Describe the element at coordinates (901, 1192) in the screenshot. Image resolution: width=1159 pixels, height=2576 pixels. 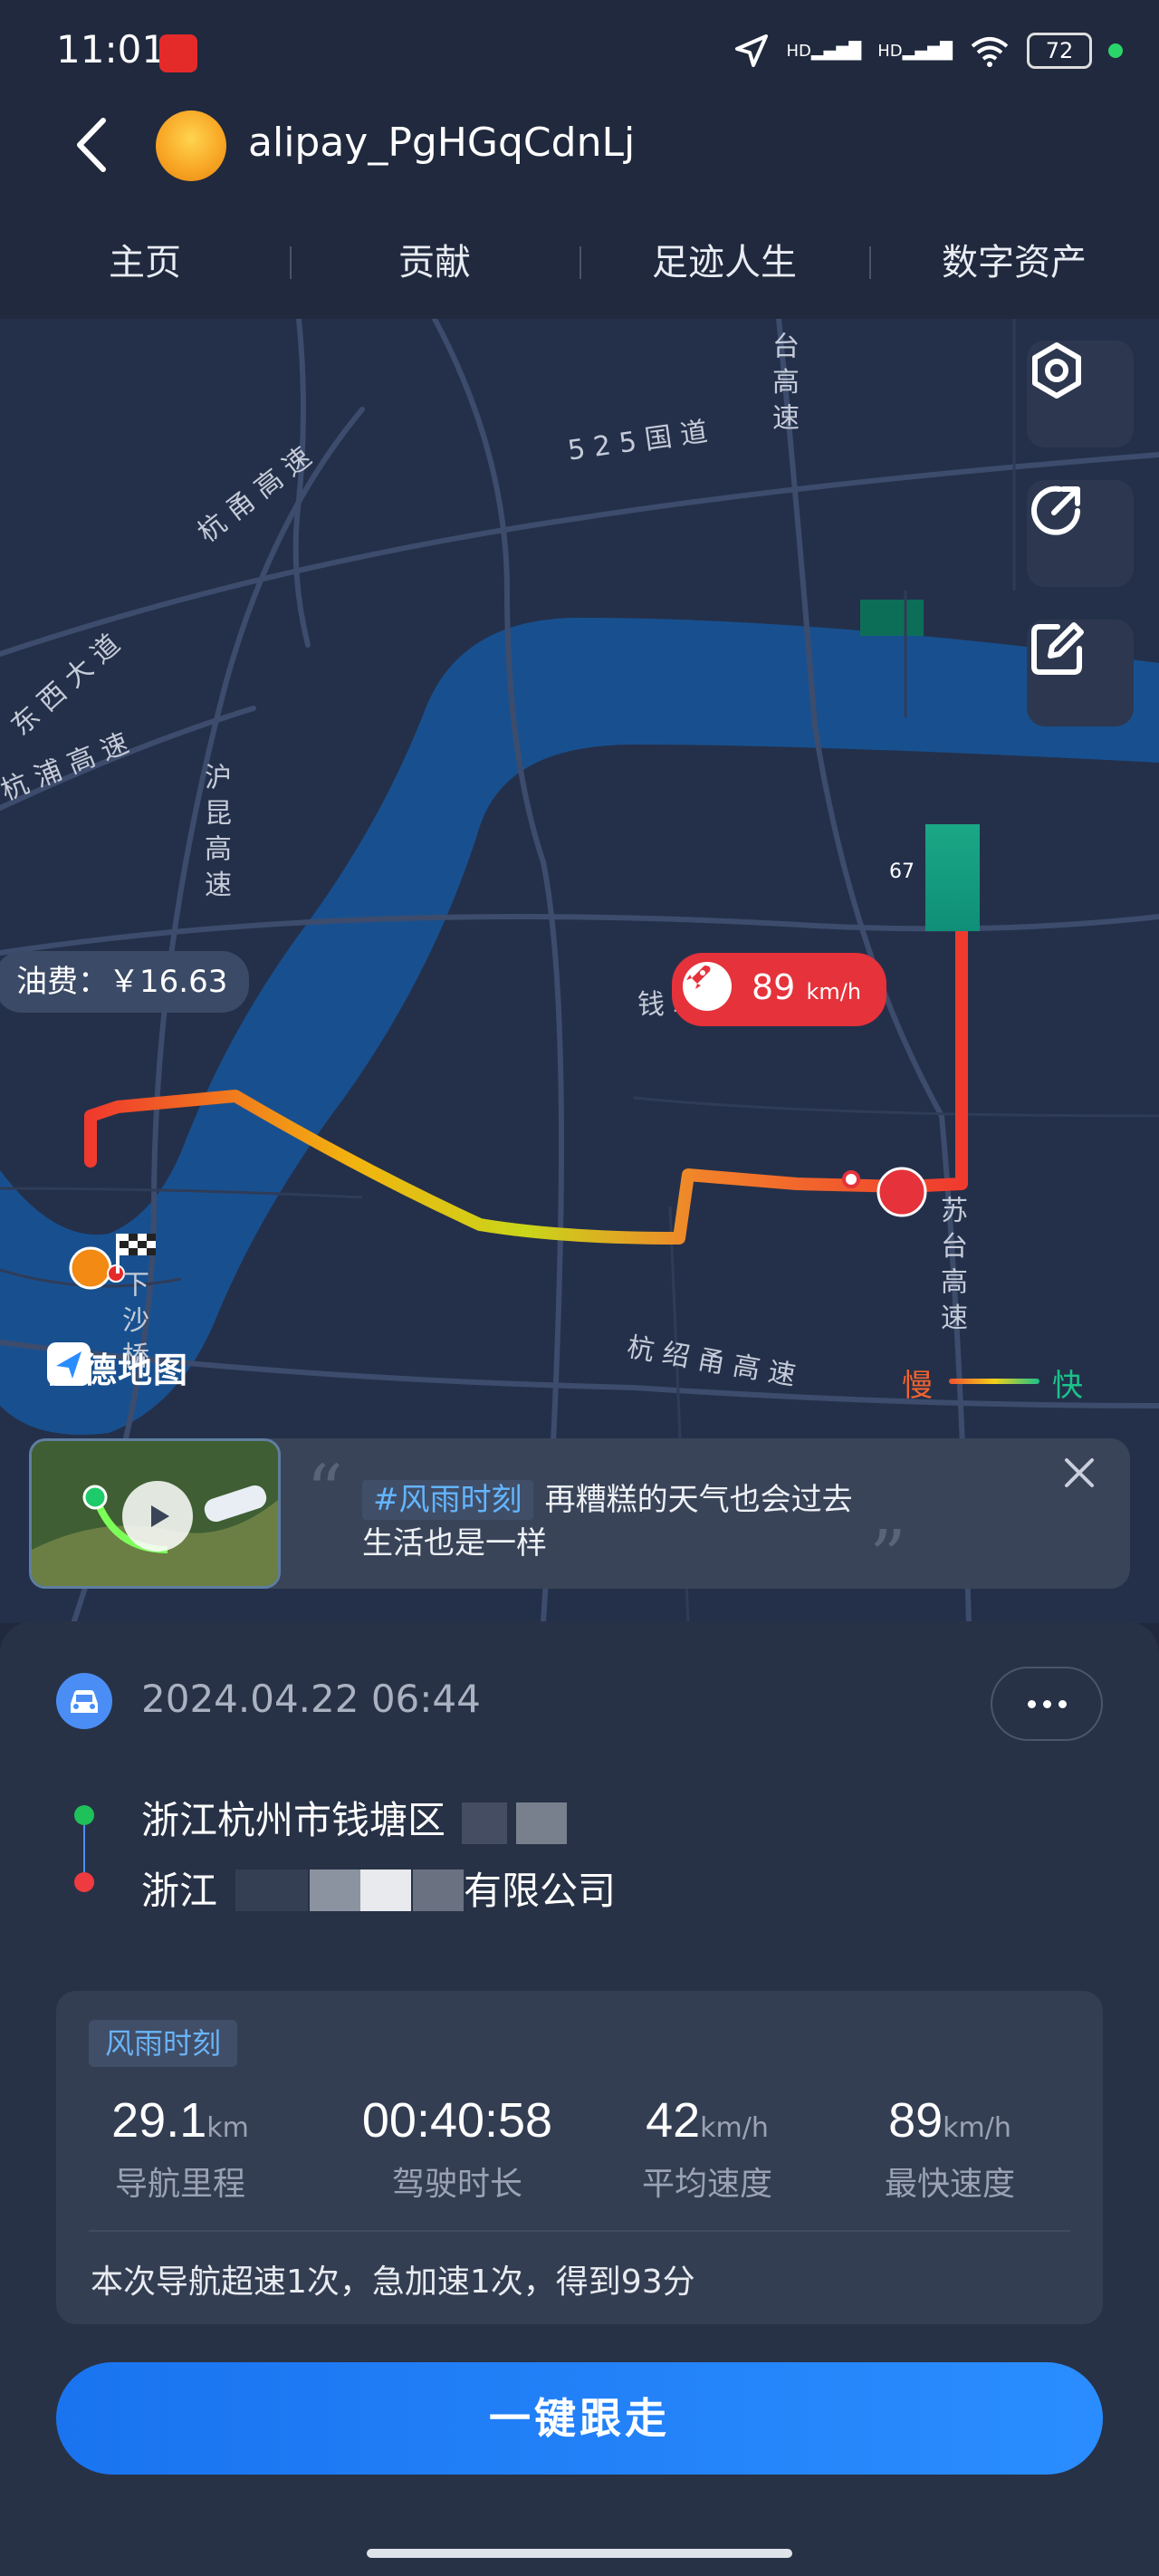
I see `speed-marker` at that location.